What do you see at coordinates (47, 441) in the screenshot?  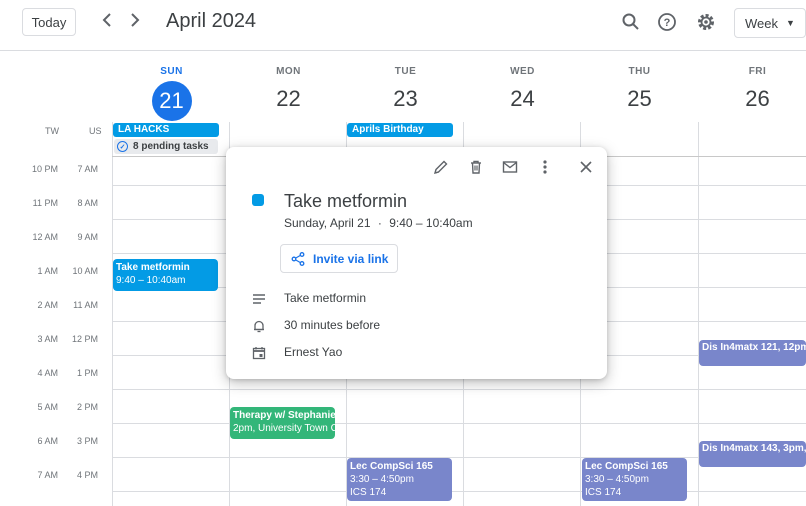 I see `time-label-tw: 6 AM` at bounding box center [47, 441].